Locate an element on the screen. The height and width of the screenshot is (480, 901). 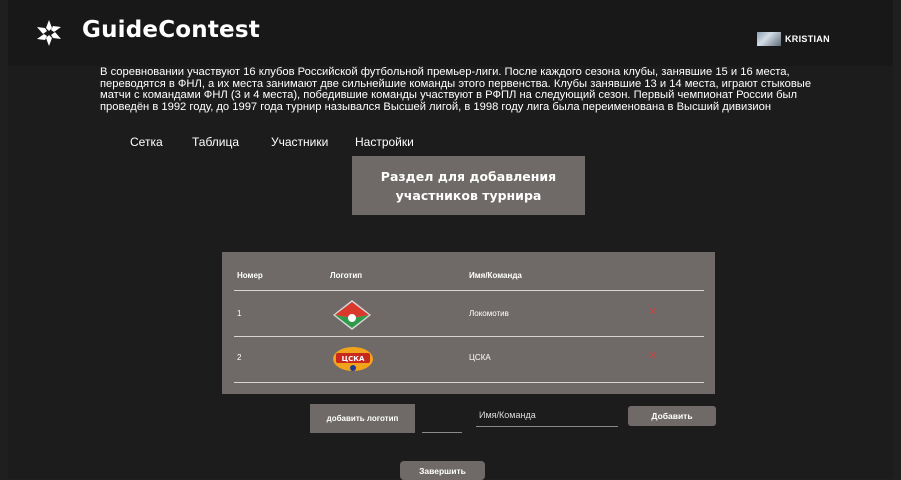
row-number: 1 is located at coordinates (239, 313).